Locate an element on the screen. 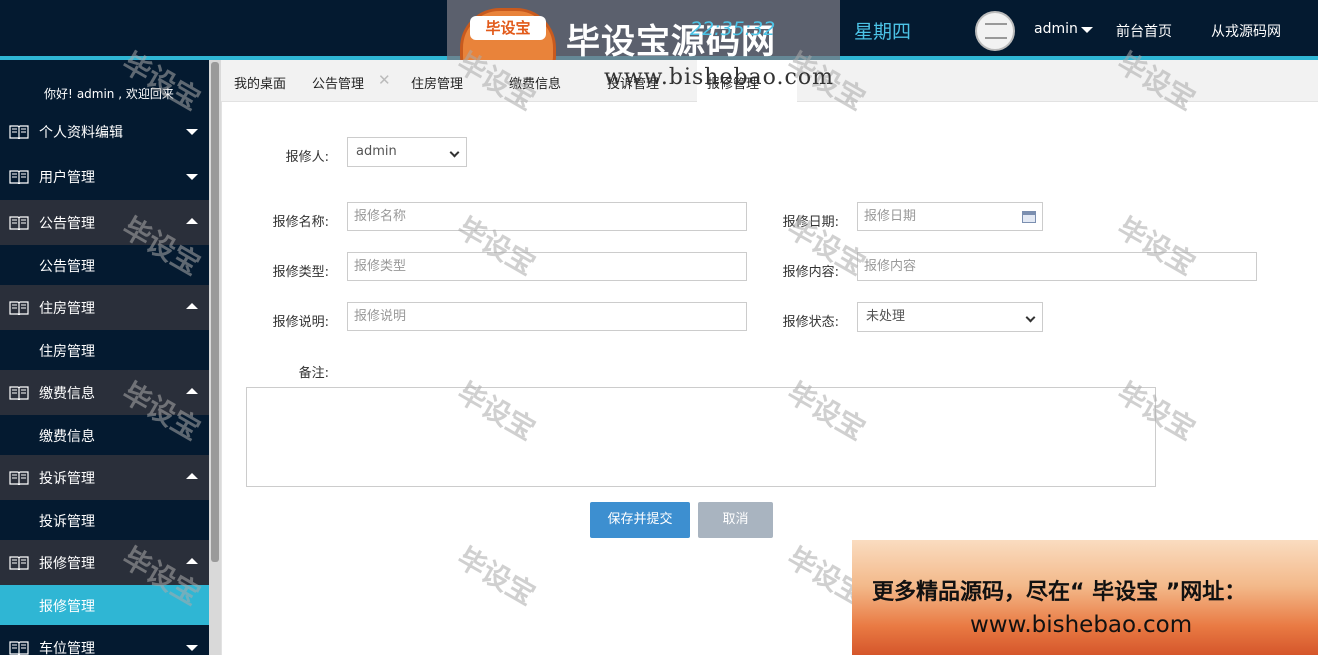 This screenshot has height=655, width=1318. scrollbar-thumb is located at coordinates (215, 312).